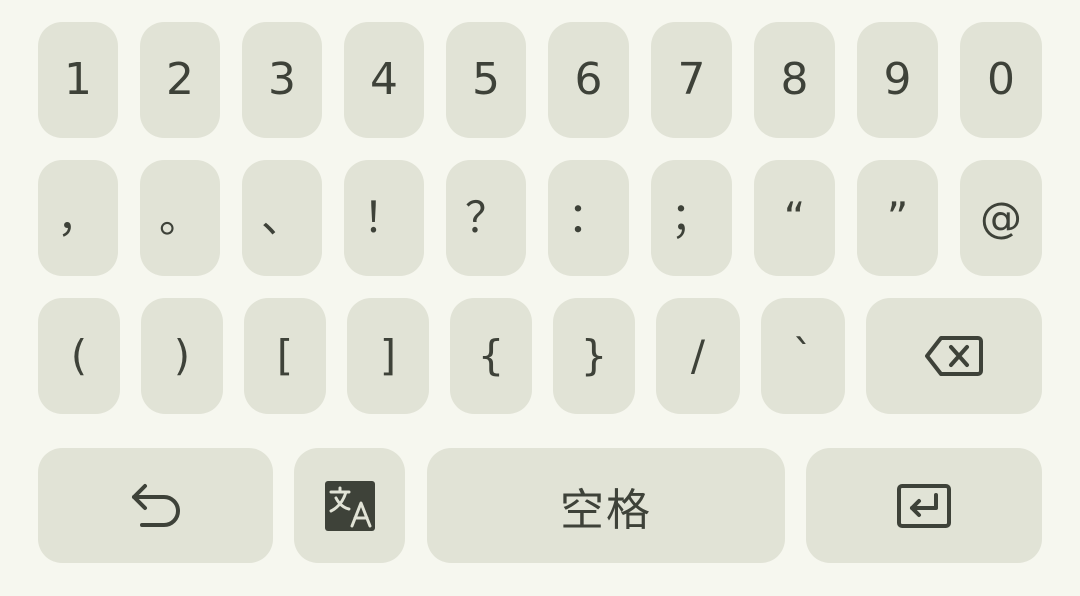 Image resolution: width=1080 pixels, height=596 pixels. I want to click on key-6: 6, so click(588, 80).